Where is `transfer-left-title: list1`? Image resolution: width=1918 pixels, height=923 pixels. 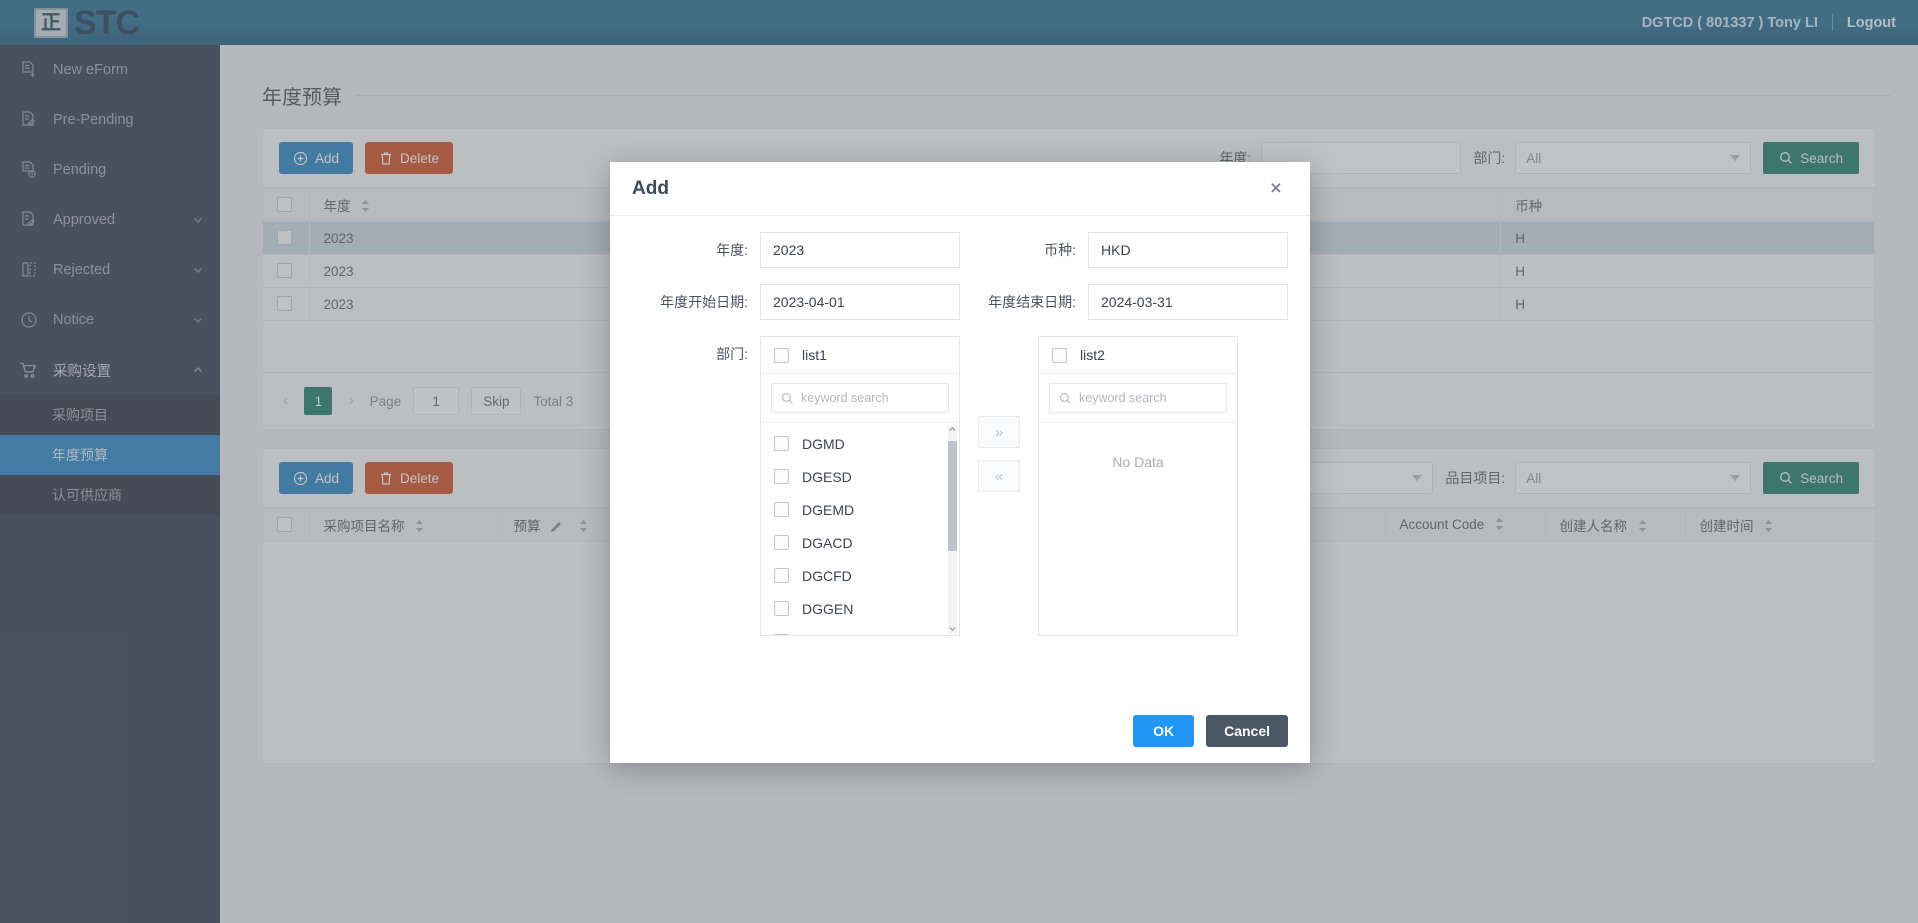 transfer-left-title: list1 is located at coordinates (814, 355).